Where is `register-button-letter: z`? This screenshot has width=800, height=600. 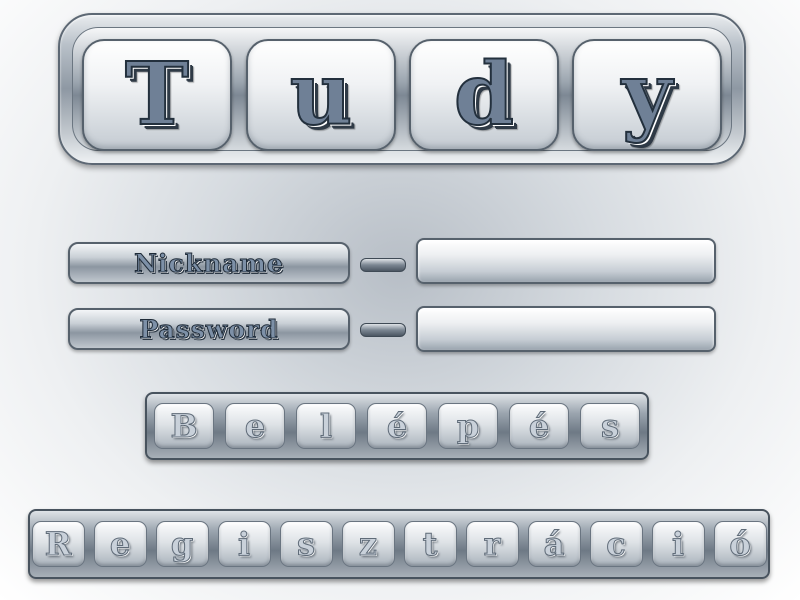 register-button-letter: z is located at coordinates (368, 544).